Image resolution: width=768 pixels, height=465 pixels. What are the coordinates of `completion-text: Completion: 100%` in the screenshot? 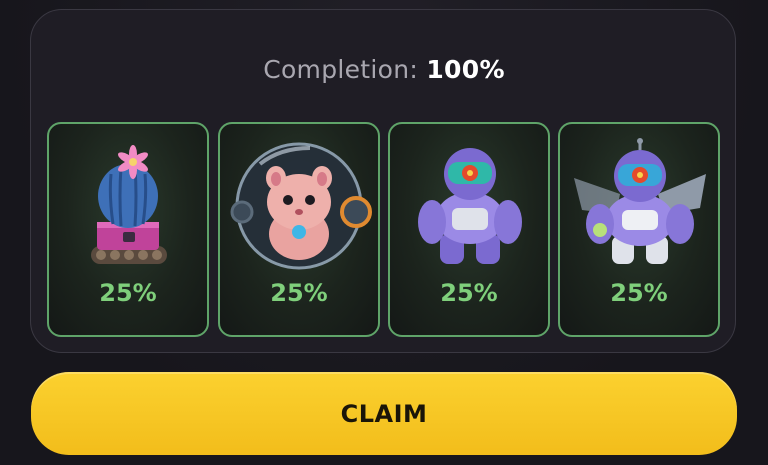 It's located at (384, 69).